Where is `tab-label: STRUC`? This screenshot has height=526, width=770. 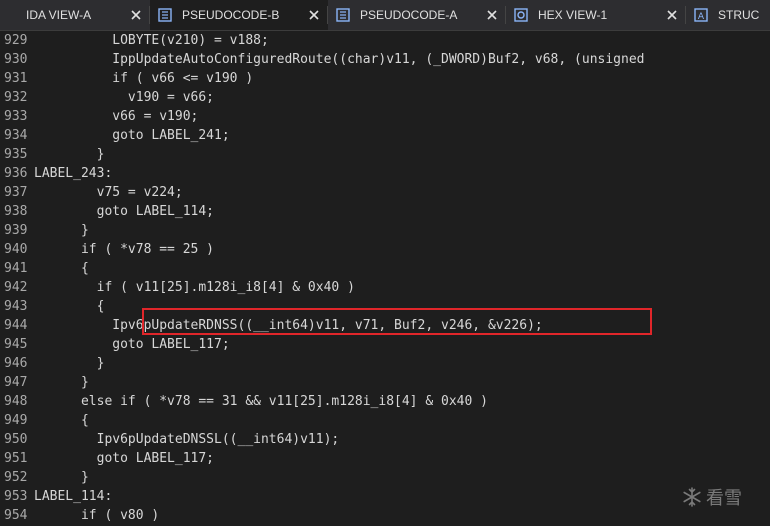 tab-label: STRUC is located at coordinates (739, 15).